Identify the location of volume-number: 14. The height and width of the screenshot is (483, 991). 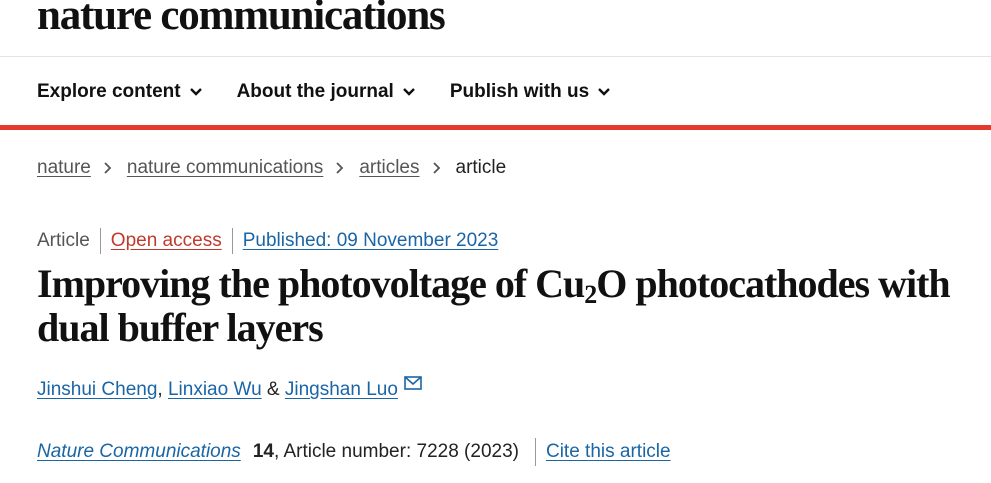
(263, 451).